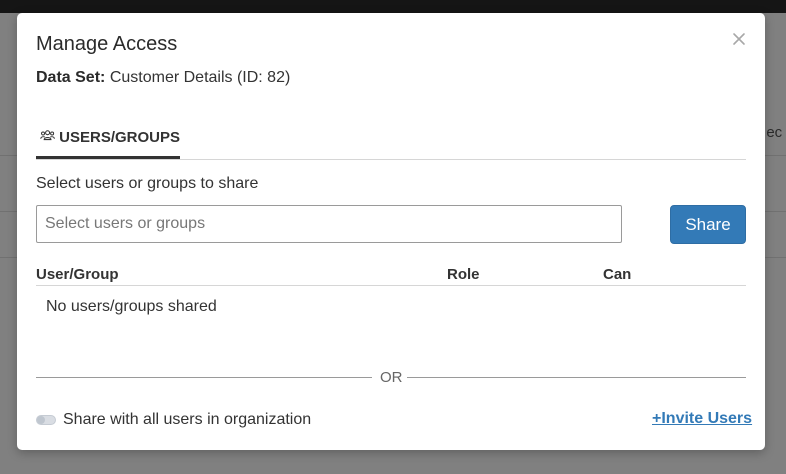 The height and width of the screenshot is (474, 786). I want to click on users-groups-select-input, so click(329, 224).